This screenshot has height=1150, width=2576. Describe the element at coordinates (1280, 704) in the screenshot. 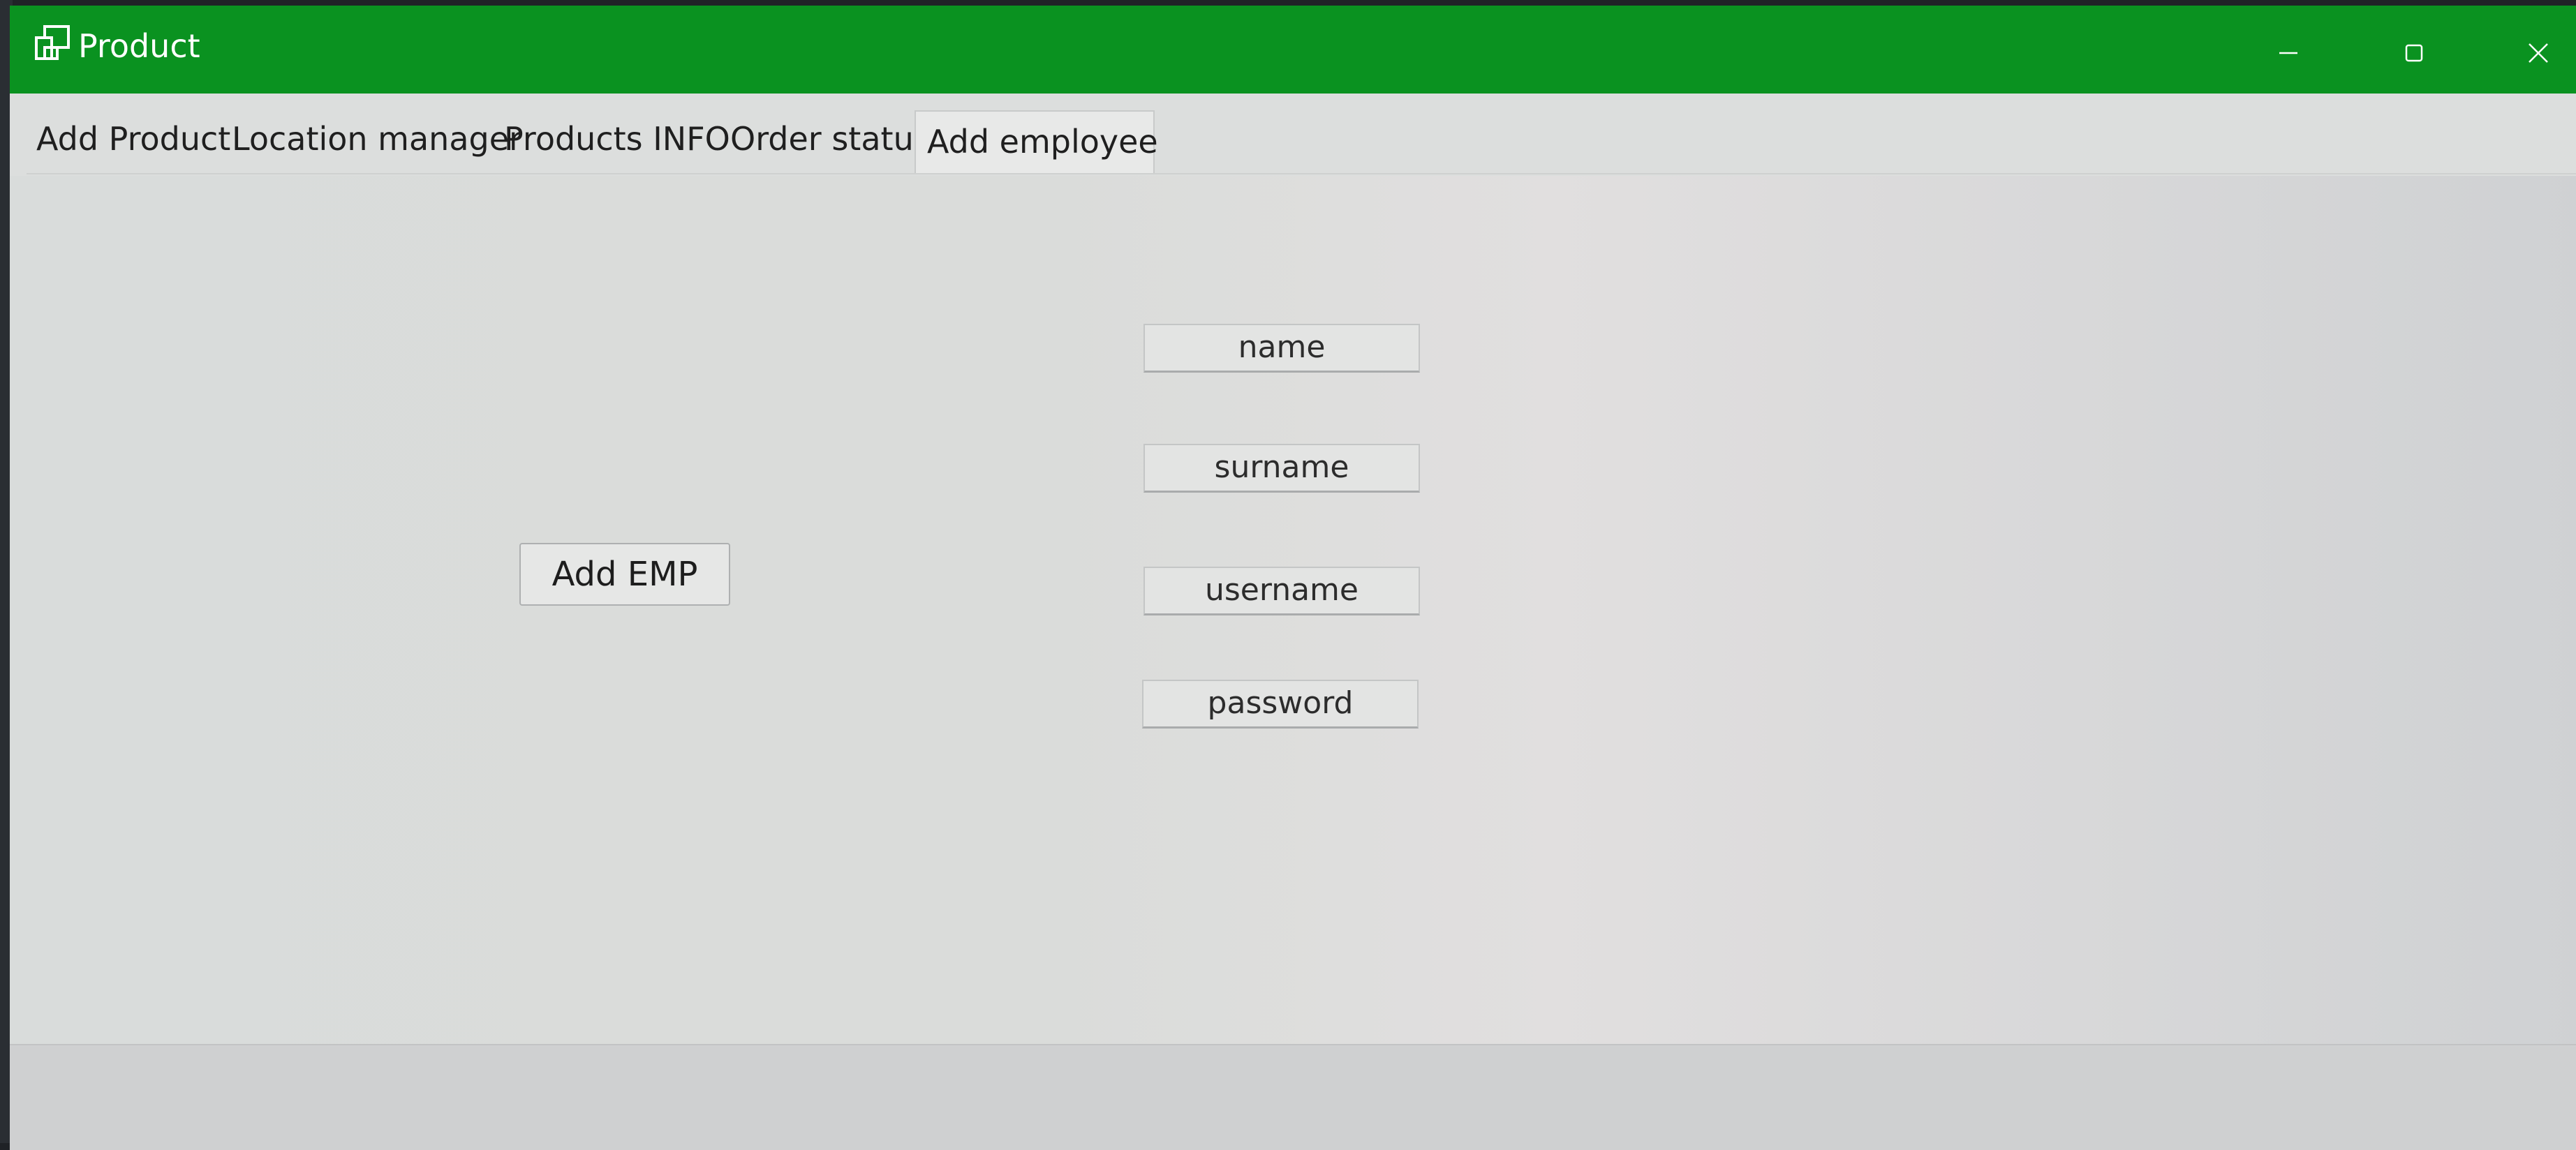

I see `password-field: password` at that location.